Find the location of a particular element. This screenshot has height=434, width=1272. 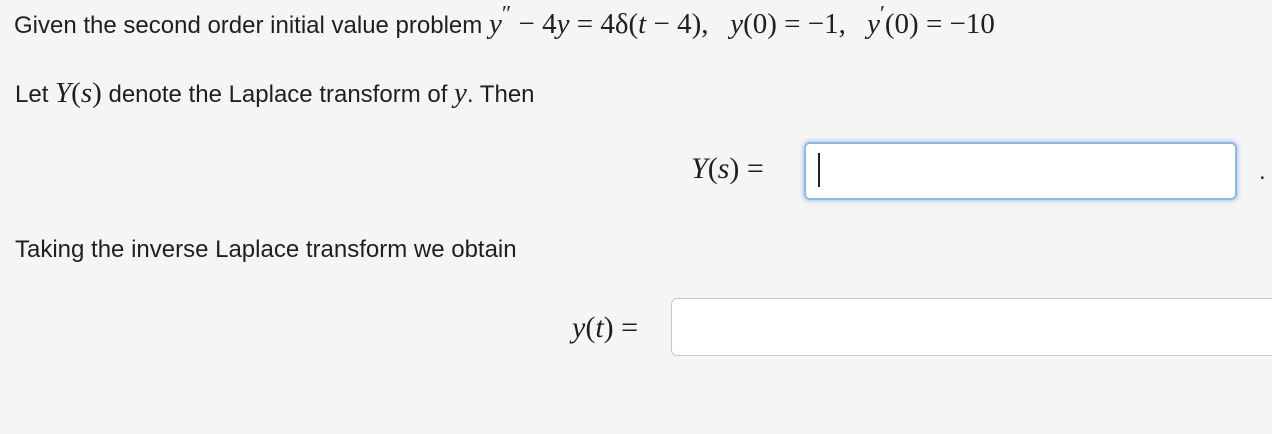

text-caret is located at coordinates (819, 170).